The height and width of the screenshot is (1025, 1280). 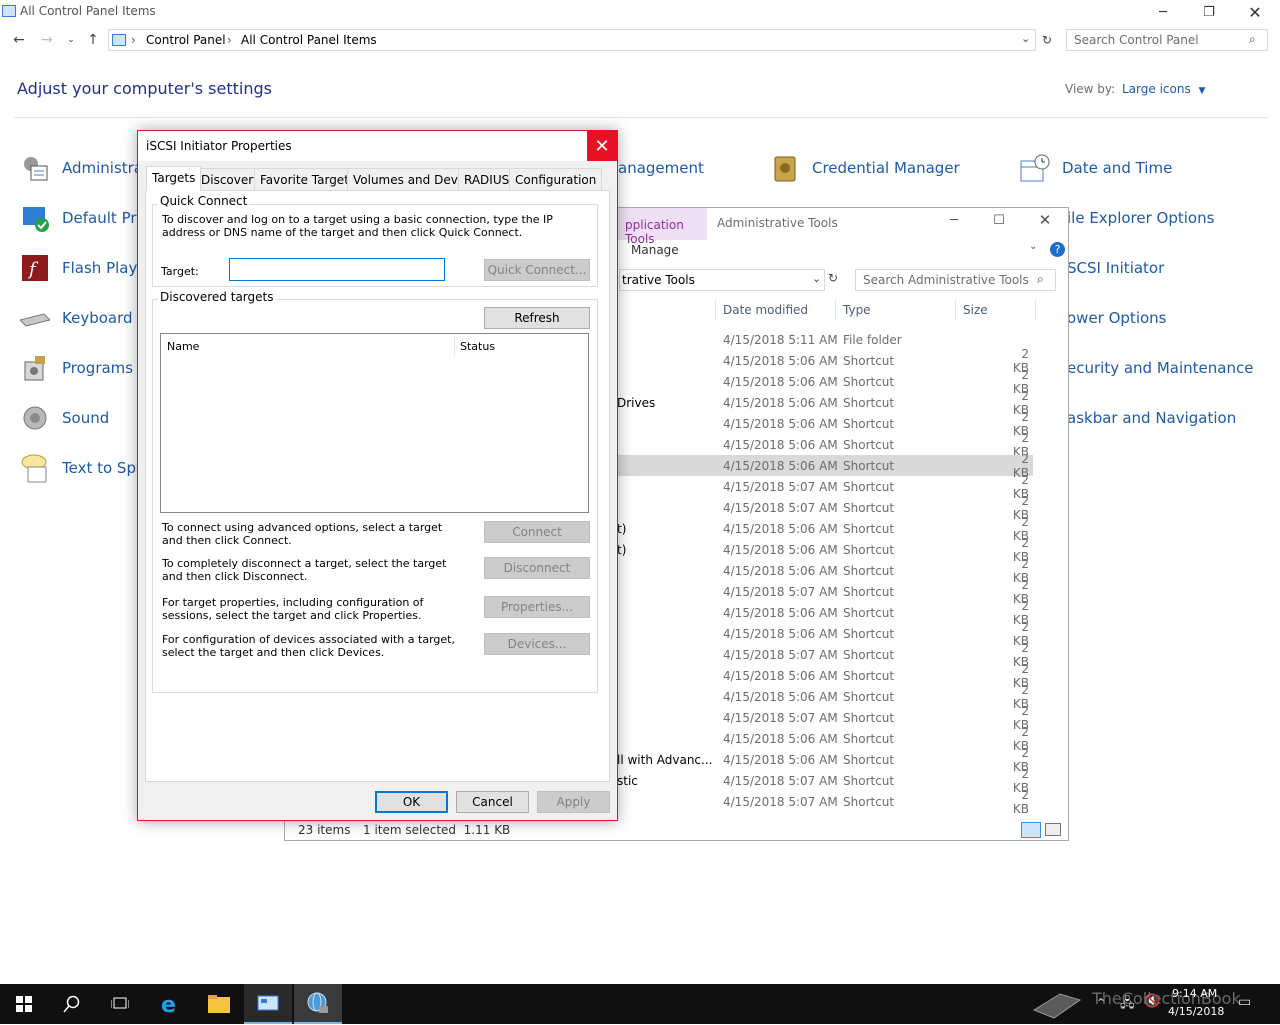 What do you see at coordinates (82, 468) in the screenshot?
I see `cp-item-text-to-speech: Text to Spe` at bounding box center [82, 468].